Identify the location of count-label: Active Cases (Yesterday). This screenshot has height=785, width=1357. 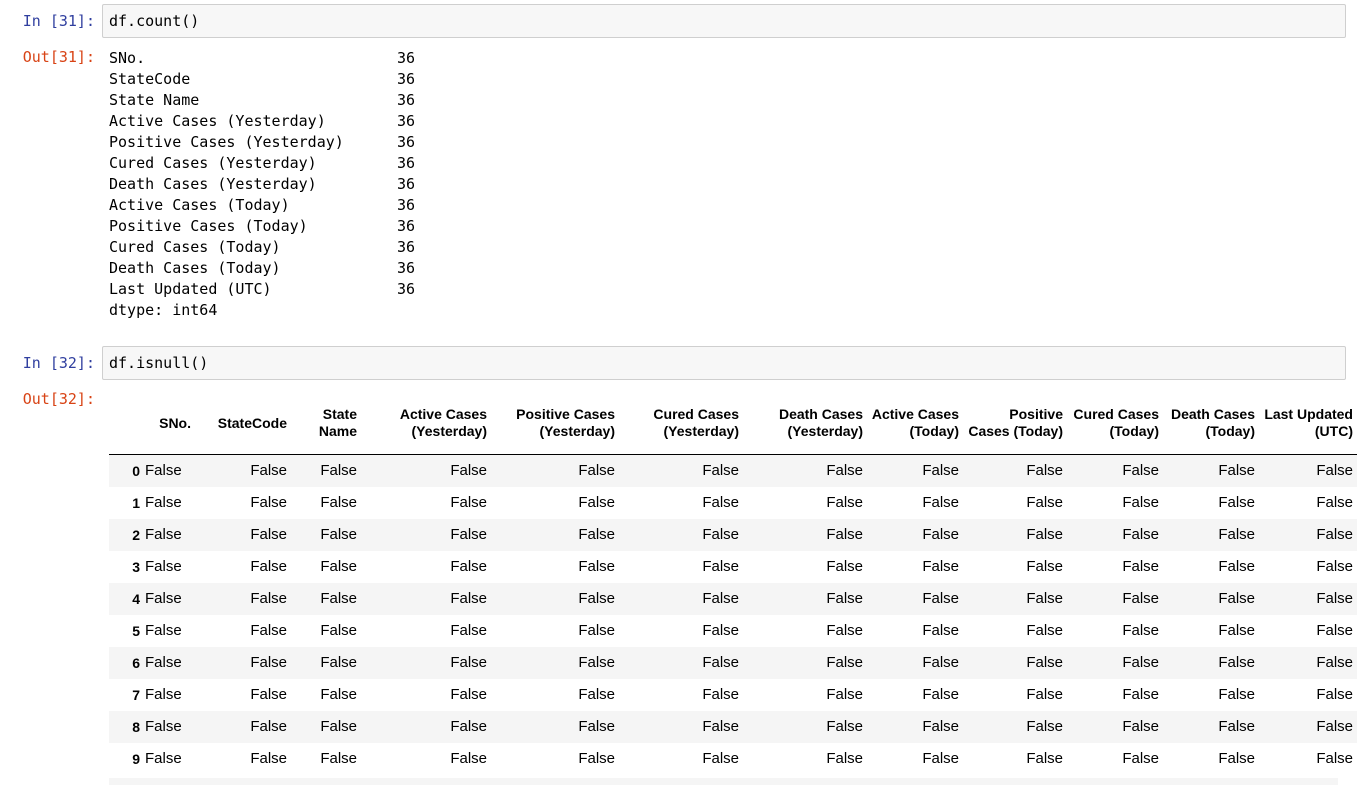
(217, 121).